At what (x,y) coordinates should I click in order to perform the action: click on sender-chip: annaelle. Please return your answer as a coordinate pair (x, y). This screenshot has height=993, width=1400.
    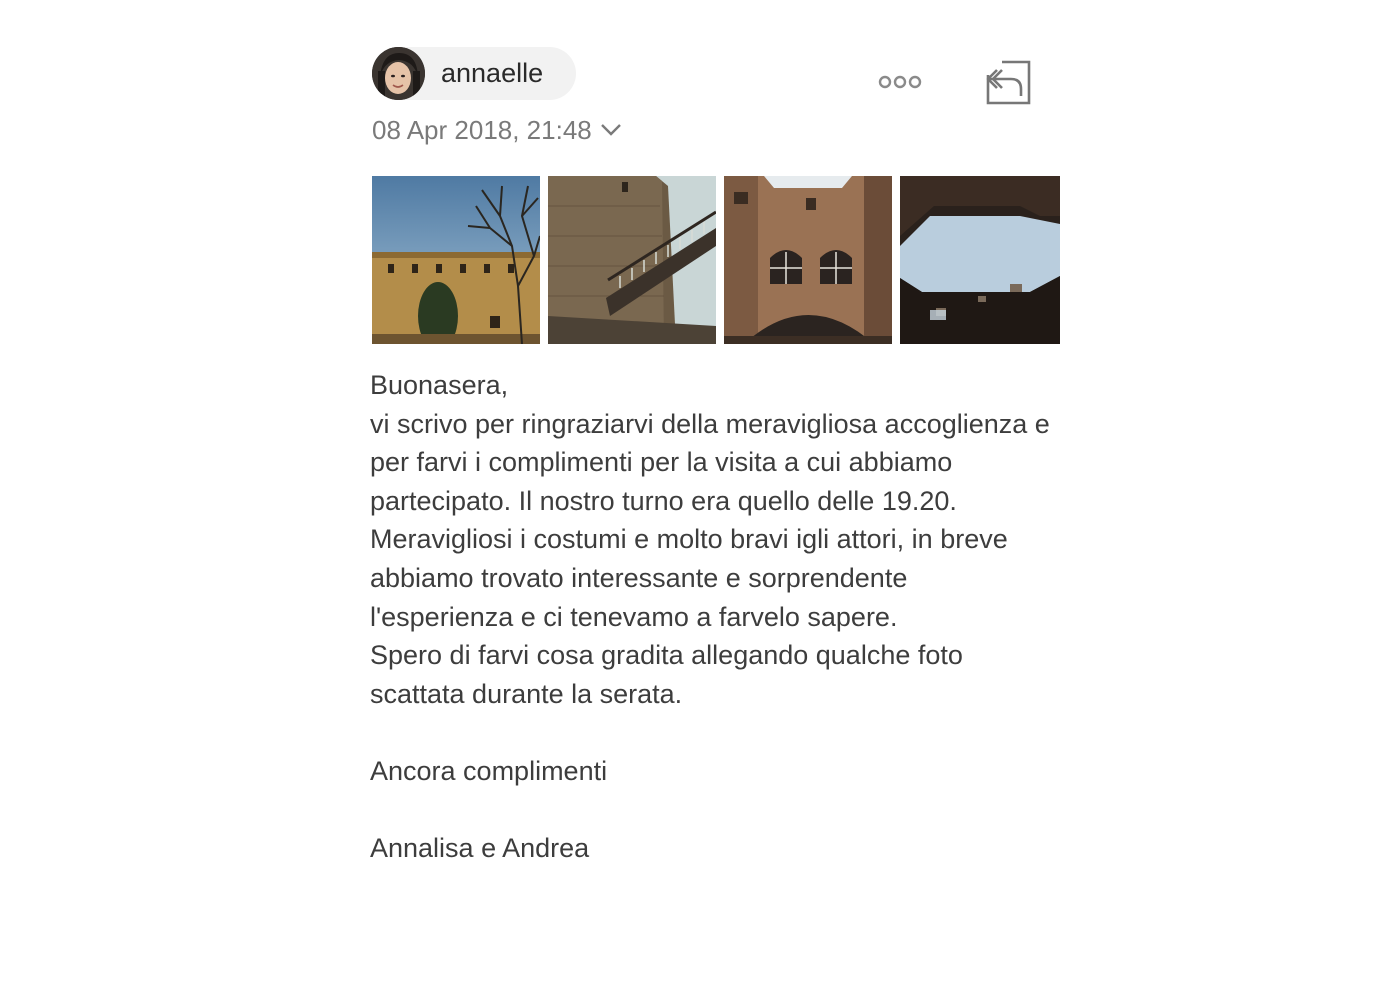
    Looking at the image, I should click on (474, 73).